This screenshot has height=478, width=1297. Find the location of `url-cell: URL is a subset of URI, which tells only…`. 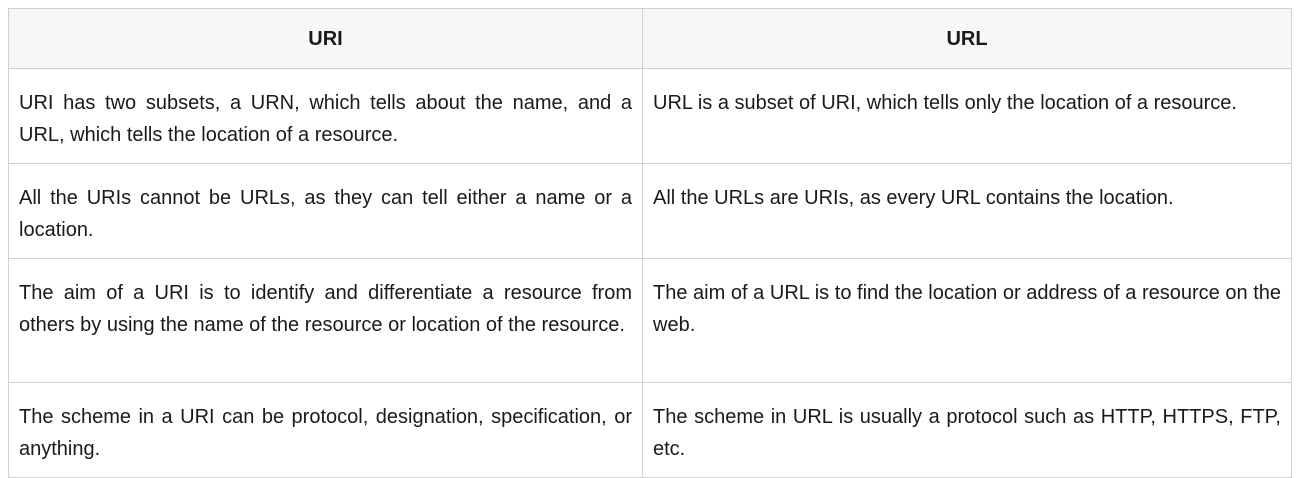

url-cell: URL is a subset of URI, which tells only… is located at coordinates (967, 116).